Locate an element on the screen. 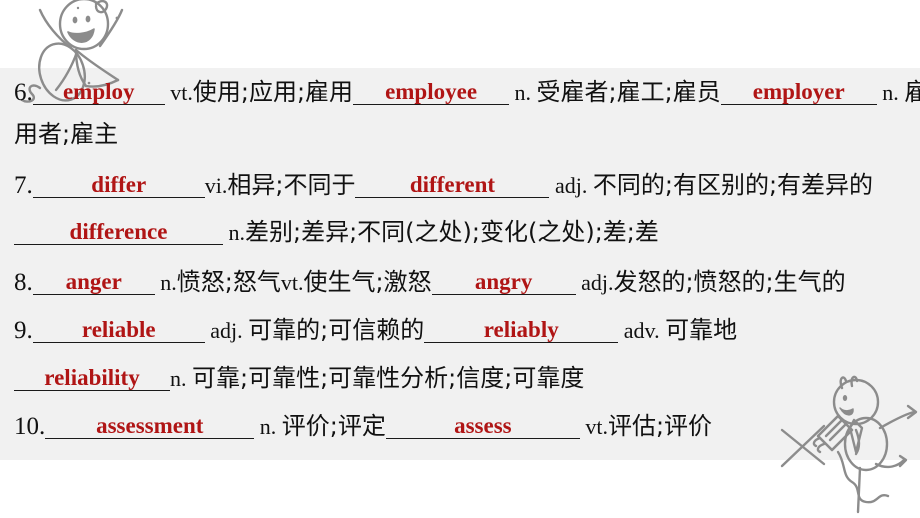 The width and height of the screenshot is (920, 518). entry-10-pos-2: vt. is located at coordinates (593, 426).